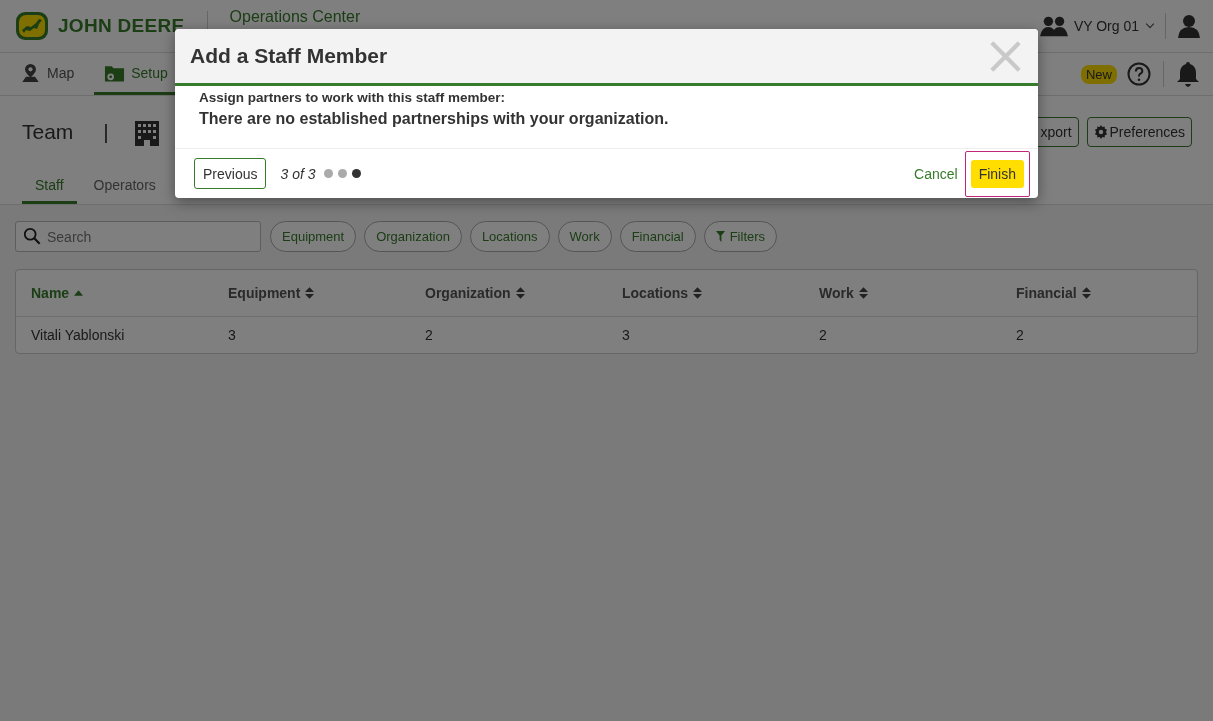  I want to click on org-dropdown: VY Org 01, so click(1113, 26).